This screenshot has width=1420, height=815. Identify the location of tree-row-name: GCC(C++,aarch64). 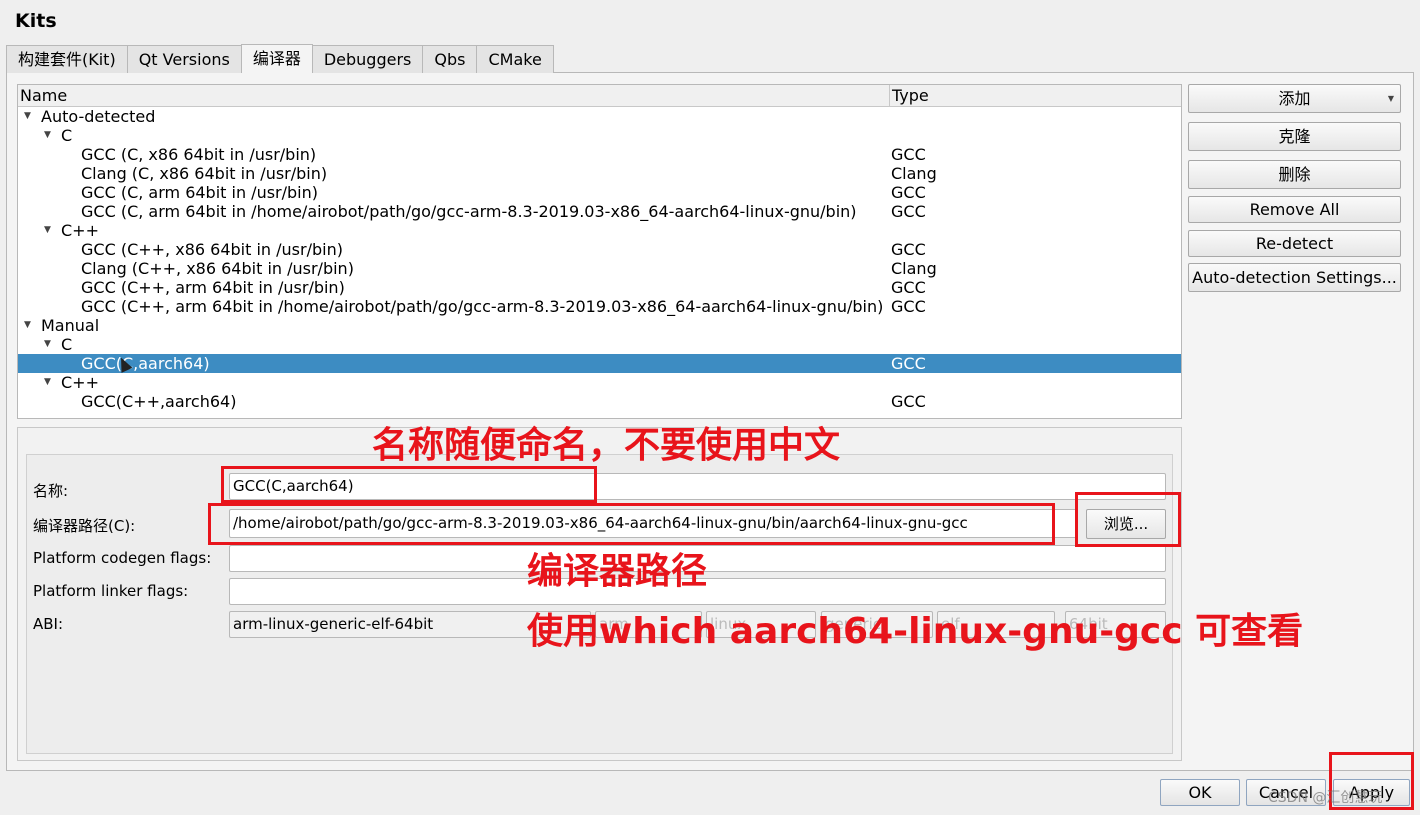
(159, 401).